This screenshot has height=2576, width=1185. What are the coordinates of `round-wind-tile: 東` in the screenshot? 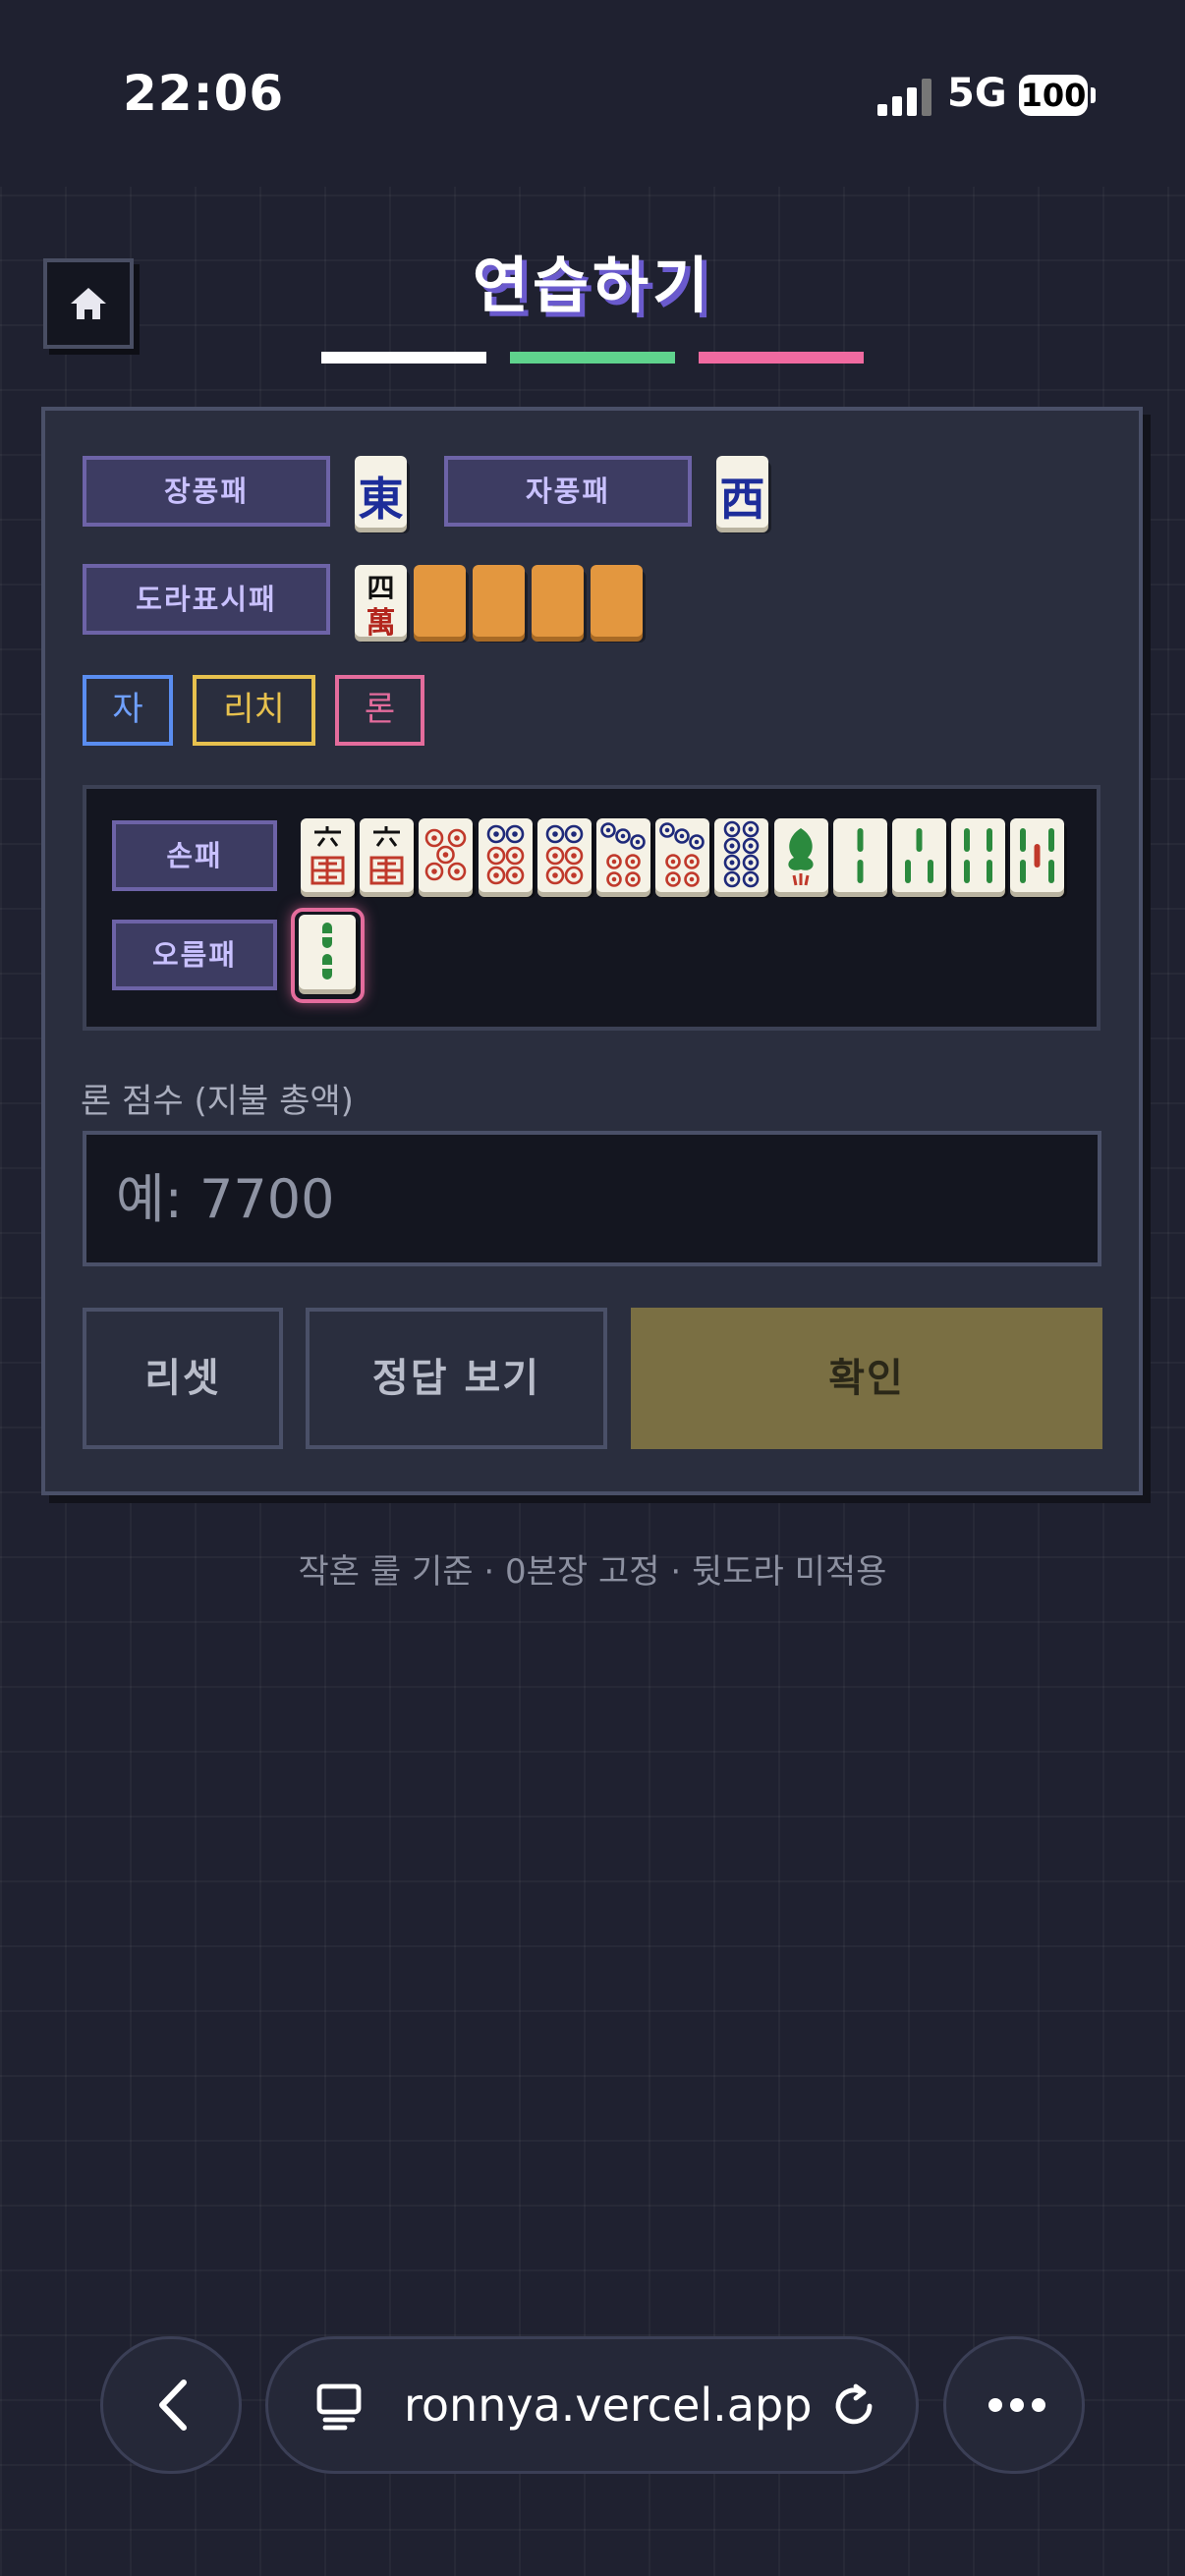 It's located at (381, 492).